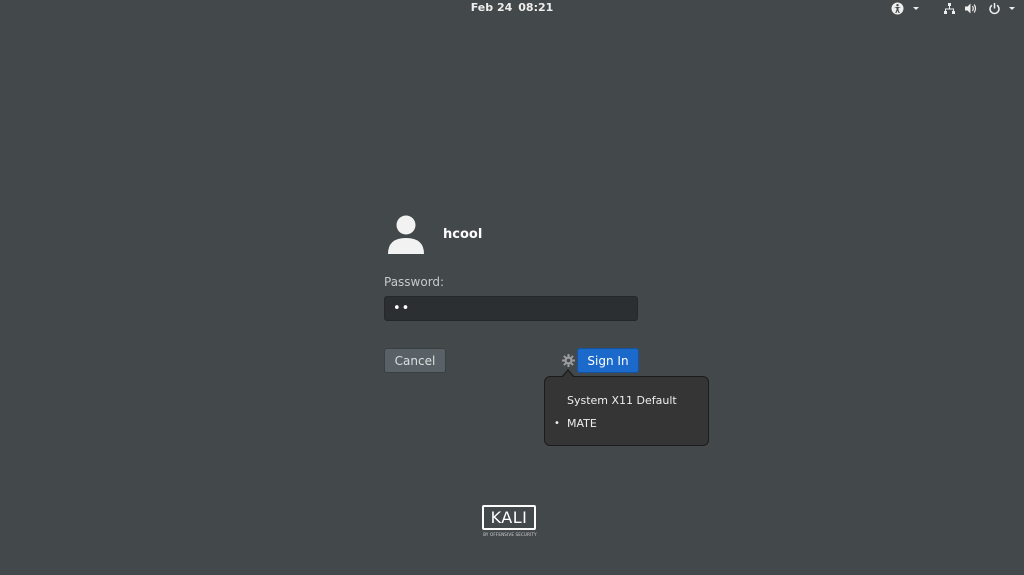 The image size is (1024, 575). What do you see at coordinates (406, 234) in the screenshot?
I see `user-avatar-icon` at bounding box center [406, 234].